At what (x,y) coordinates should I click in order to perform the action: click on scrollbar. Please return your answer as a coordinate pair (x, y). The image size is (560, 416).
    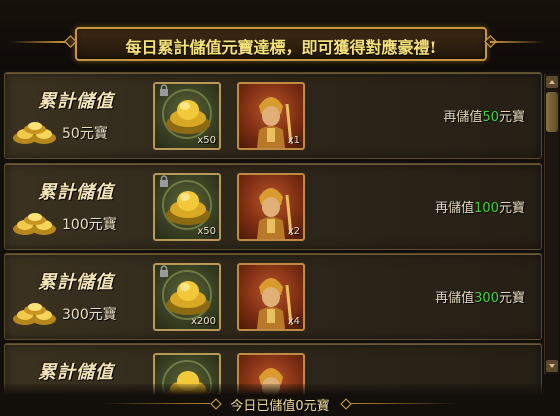
    Looking at the image, I should click on (551, 224).